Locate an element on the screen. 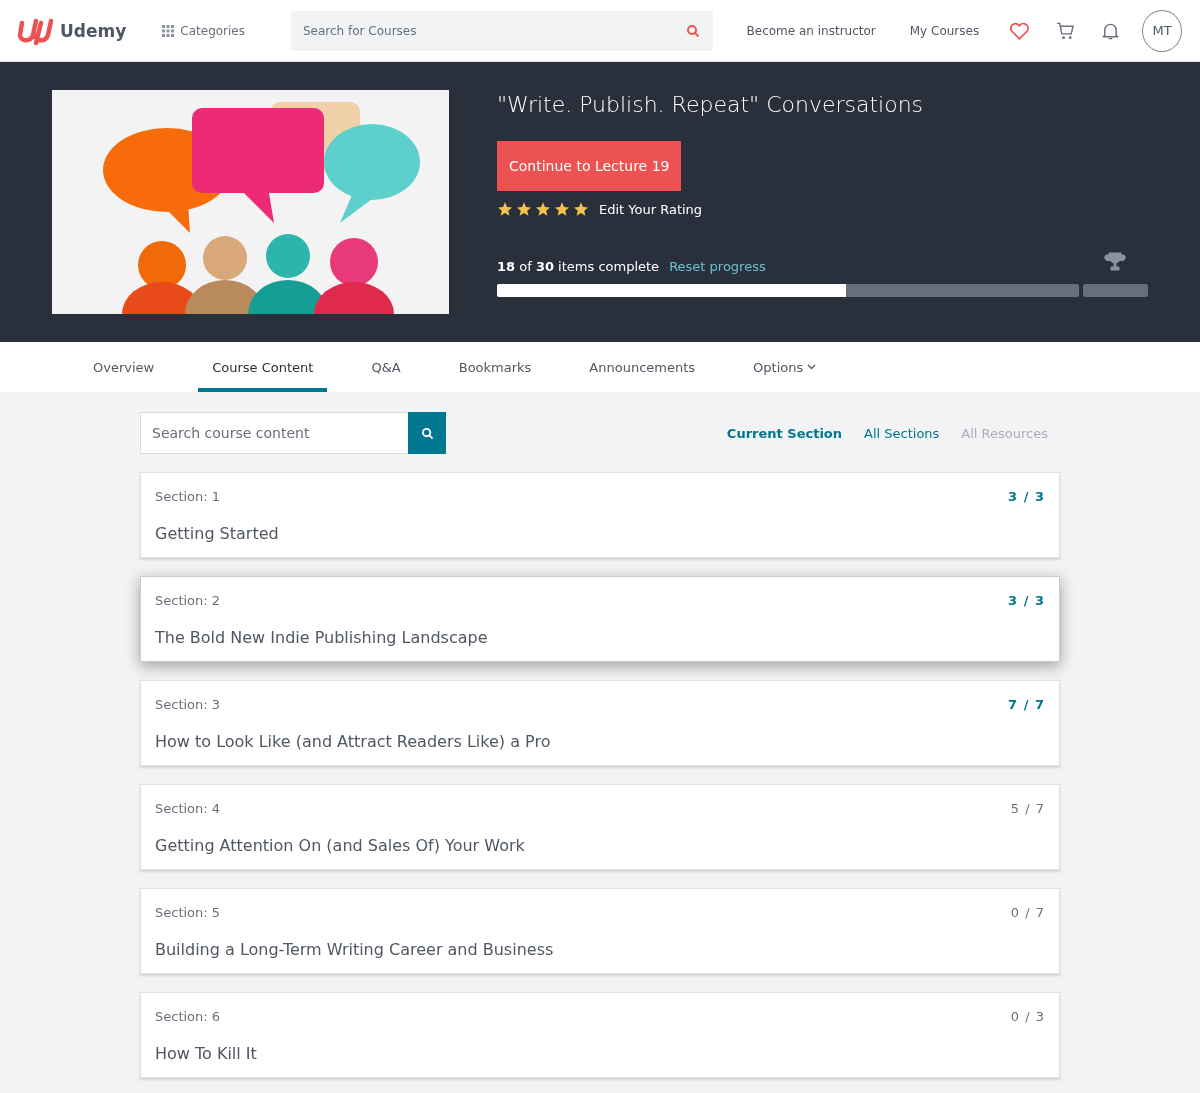  section-title: Getting Started is located at coordinates (217, 533).